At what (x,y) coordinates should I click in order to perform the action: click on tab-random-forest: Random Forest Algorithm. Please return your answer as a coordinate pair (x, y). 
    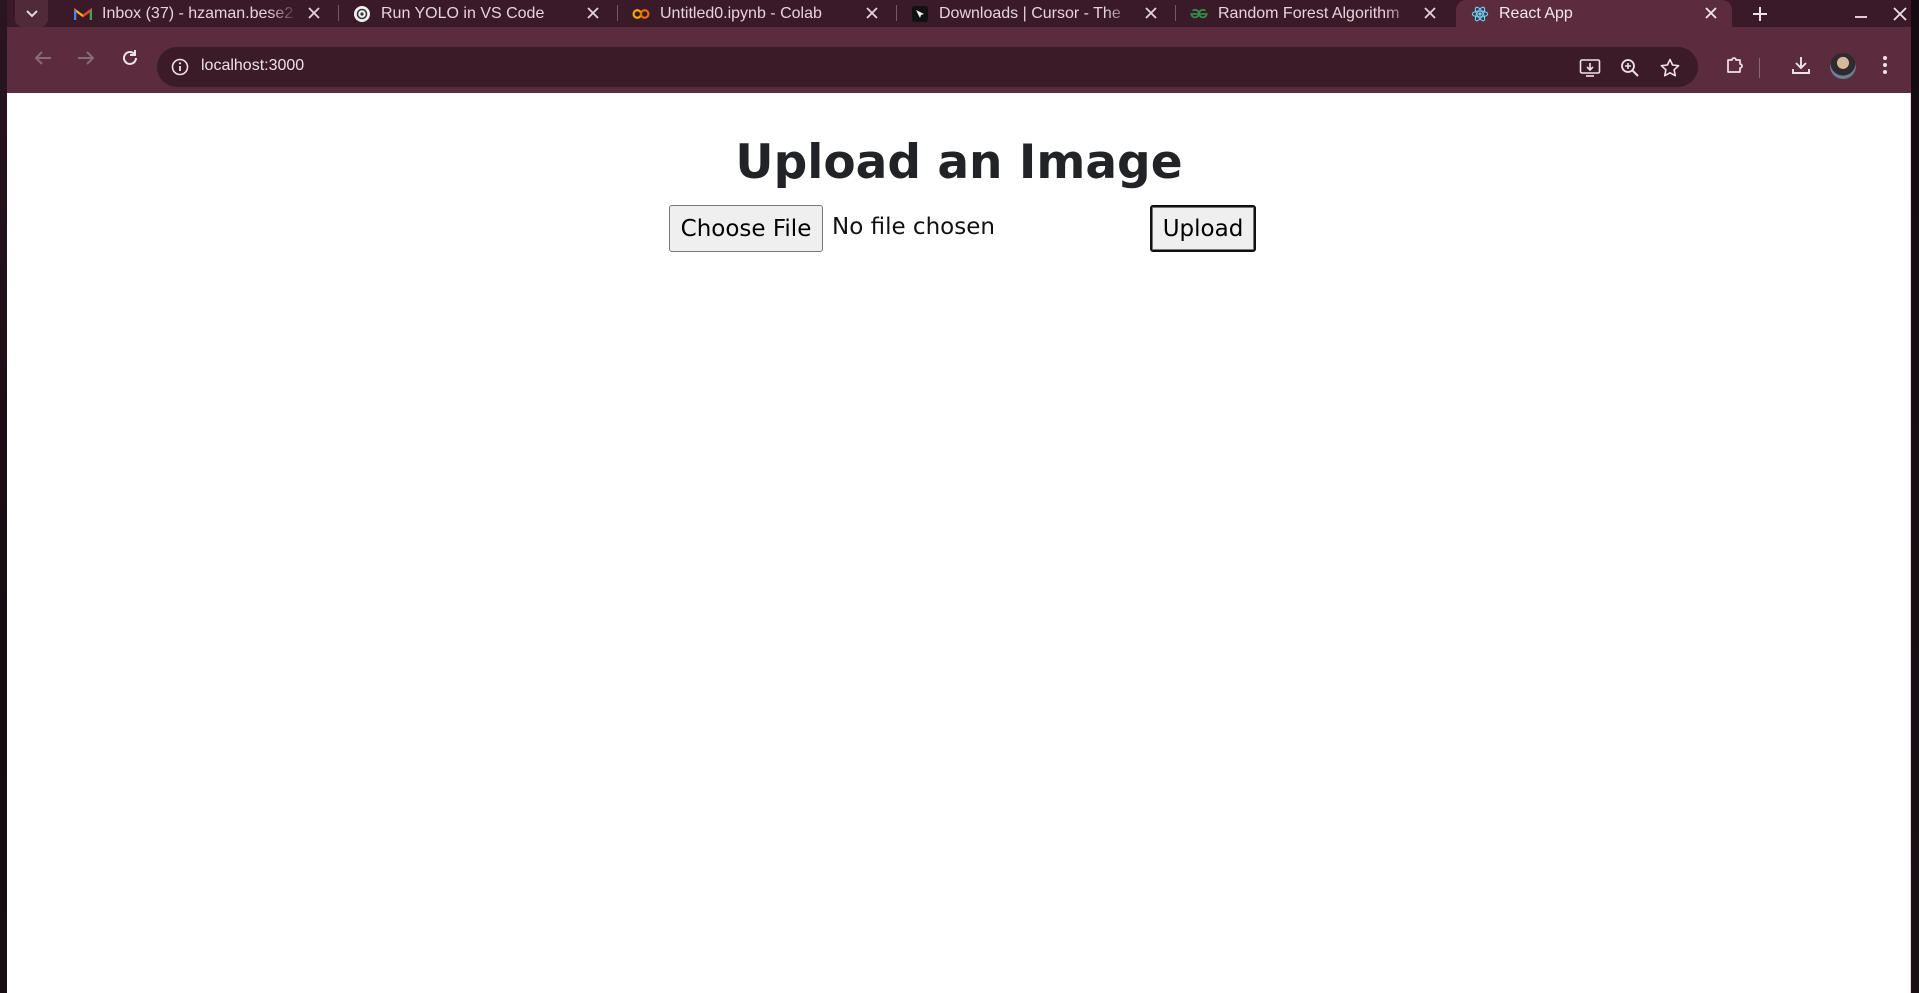
    Looking at the image, I should click on (1313, 13).